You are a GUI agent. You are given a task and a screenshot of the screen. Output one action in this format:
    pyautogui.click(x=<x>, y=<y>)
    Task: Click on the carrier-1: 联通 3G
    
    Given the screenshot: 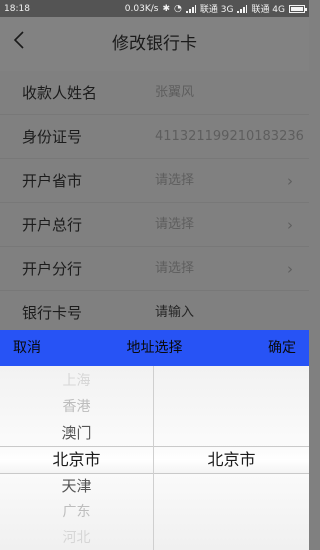 What is the action you would take?
    pyautogui.click(x=216, y=10)
    